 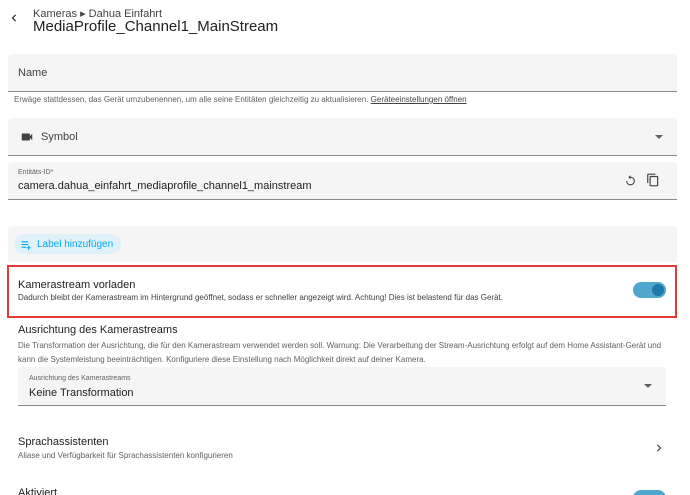 What do you see at coordinates (156, 26) in the screenshot?
I see `page-title: MediaProfile_Channel1_MainStream` at bounding box center [156, 26].